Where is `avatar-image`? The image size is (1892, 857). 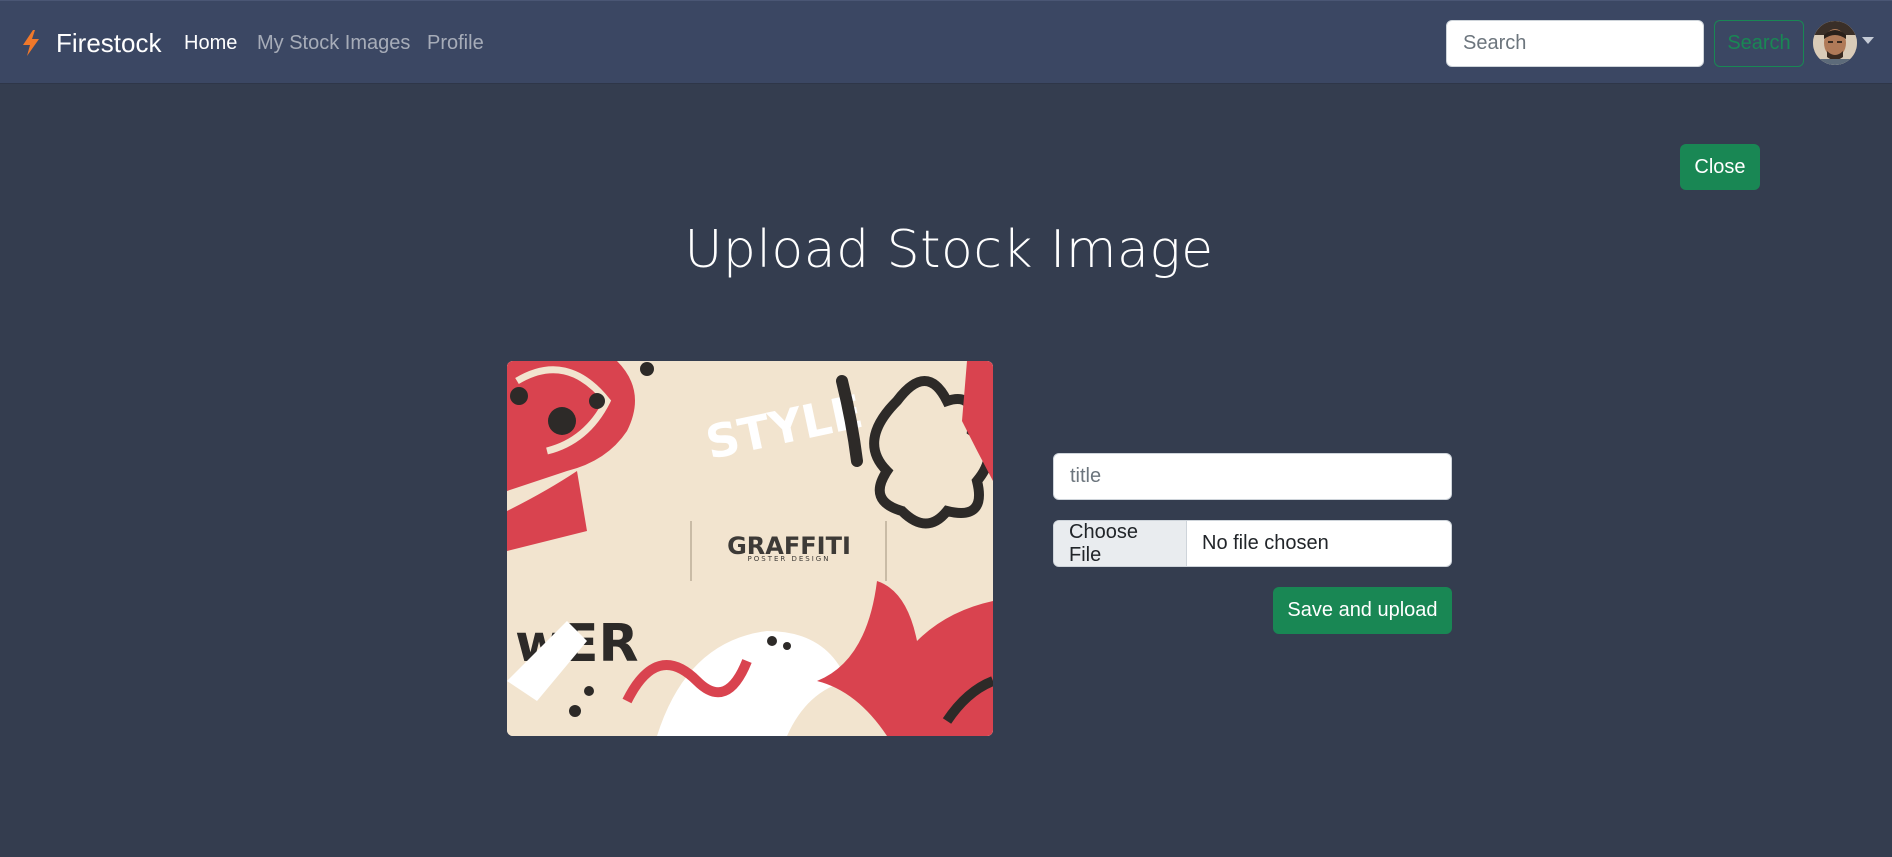
avatar-image is located at coordinates (1835, 43).